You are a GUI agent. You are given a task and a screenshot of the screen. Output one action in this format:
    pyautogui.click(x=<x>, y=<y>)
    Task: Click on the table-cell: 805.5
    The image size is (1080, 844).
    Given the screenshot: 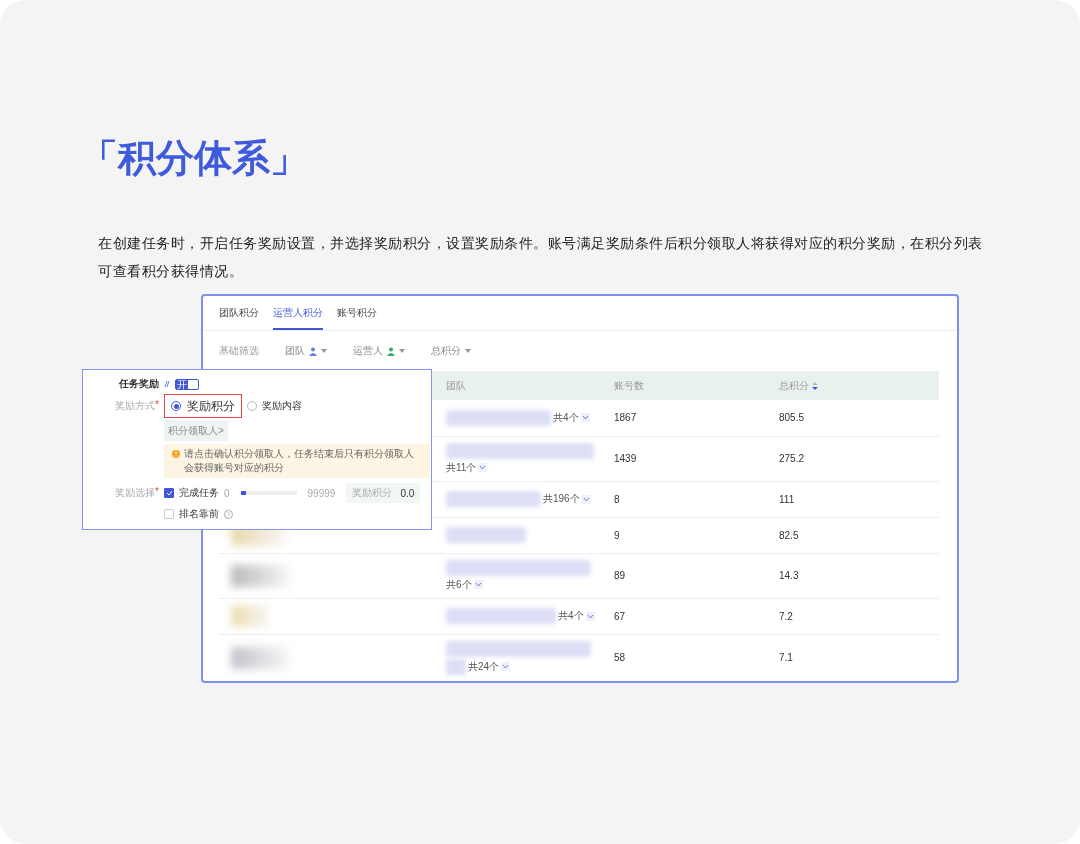 What is the action you would take?
    pyautogui.click(x=792, y=418)
    